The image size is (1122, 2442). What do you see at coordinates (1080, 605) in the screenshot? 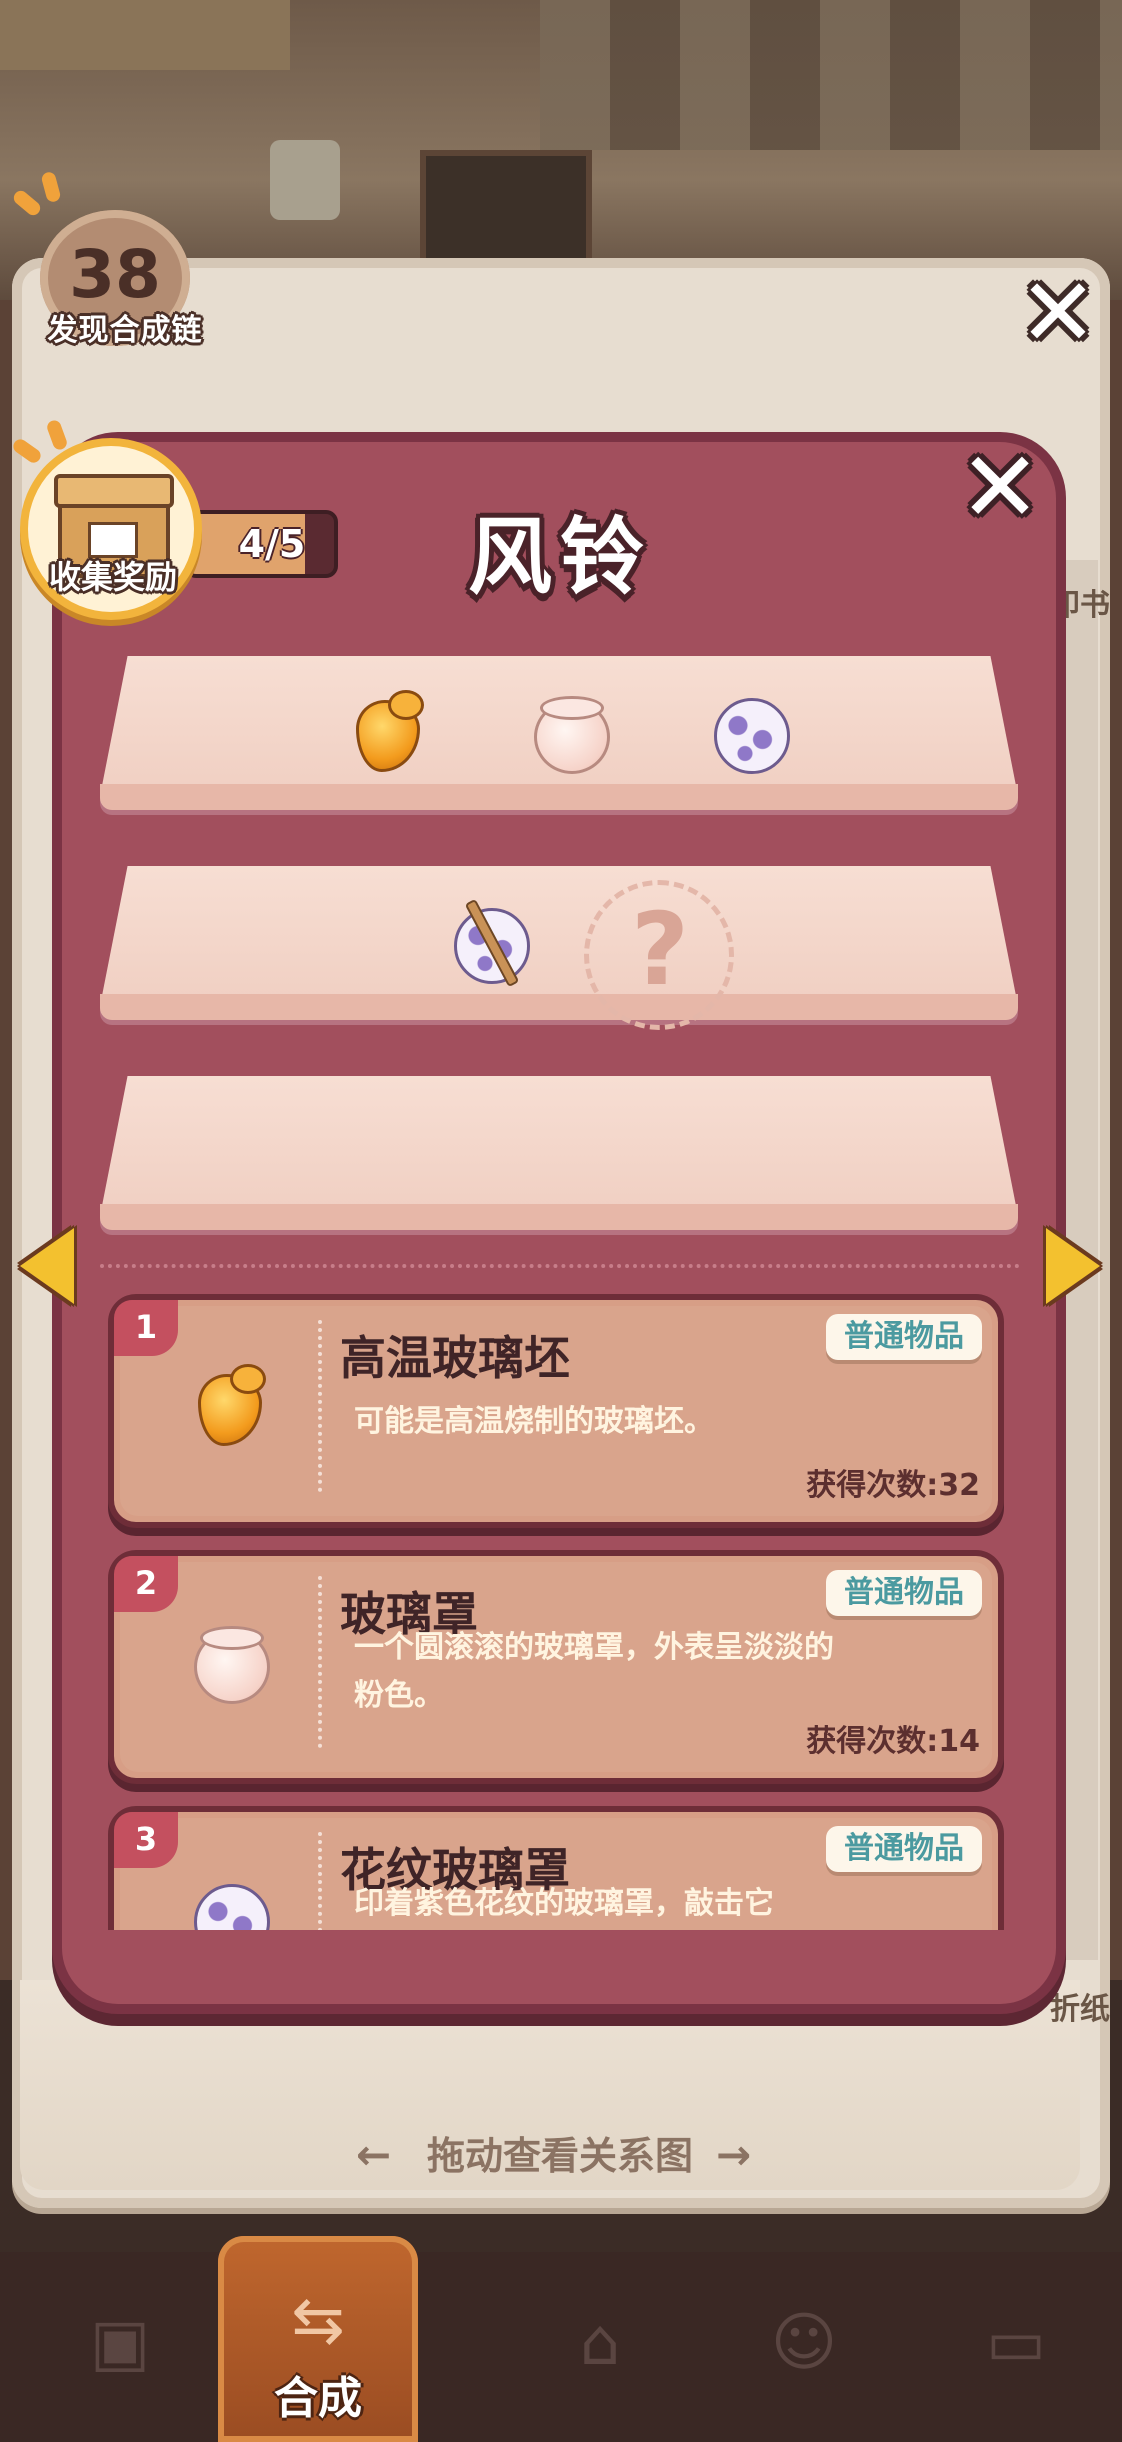
I see `side-peek-label-a: 印书` at bounding box center [1080, 605].